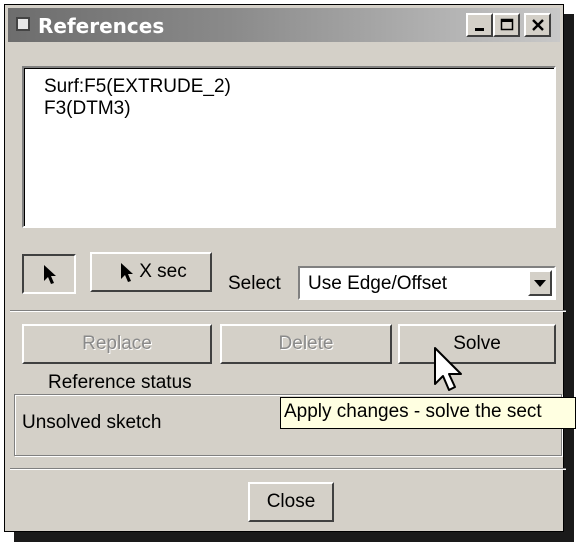 The height and width of the screenshot is (545, 576). Describe the element at coordinates (117, 344) in the screenshot. I see `replace-button: Replace` at that location.